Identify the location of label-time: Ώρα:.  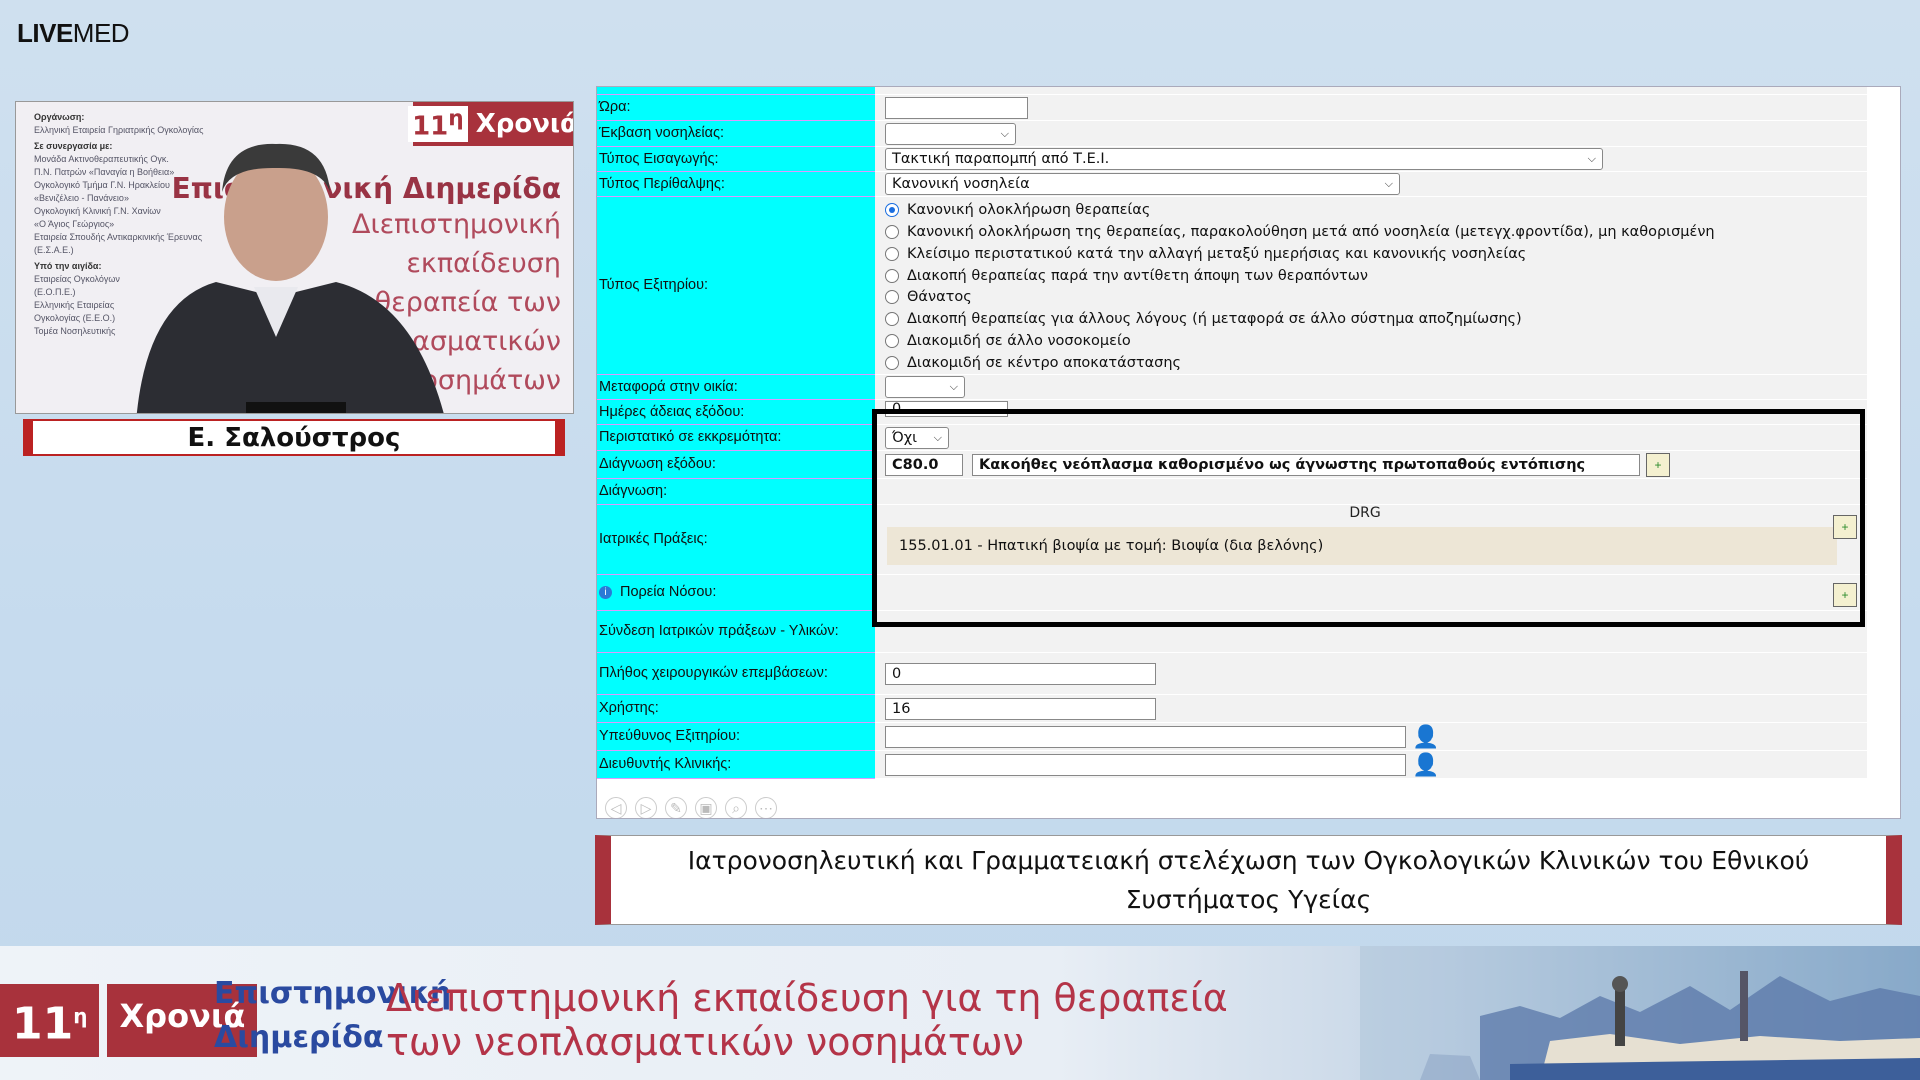
(736, 108).